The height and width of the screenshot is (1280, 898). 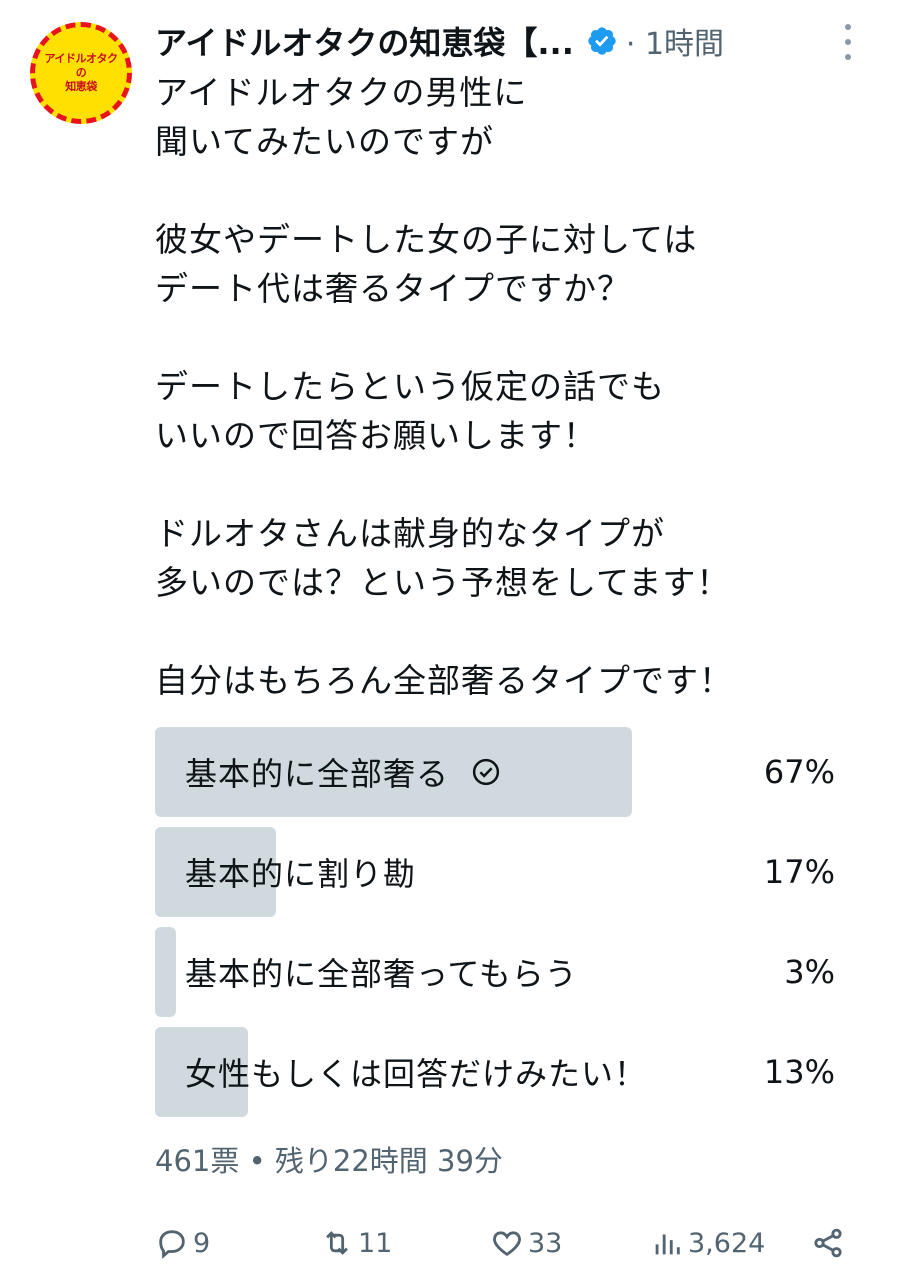 I want to click on poll-result-bar, so click(x=165, y=972).